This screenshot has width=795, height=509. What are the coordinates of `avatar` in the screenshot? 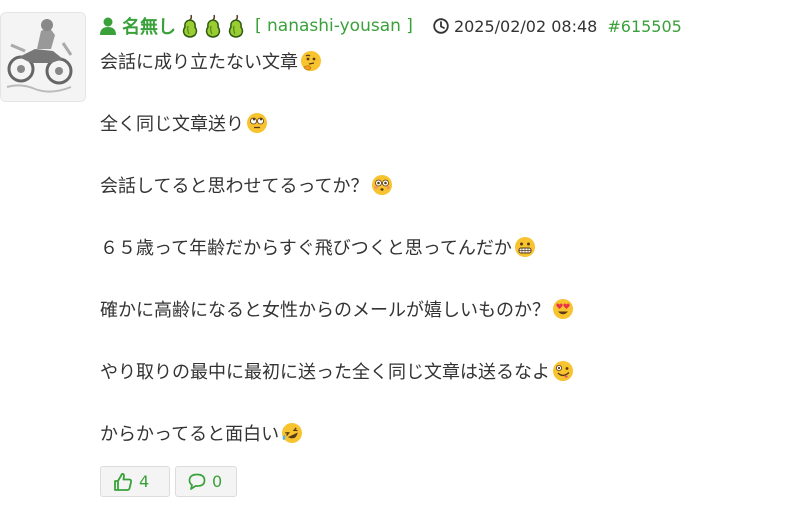 It's located at (43, 57).